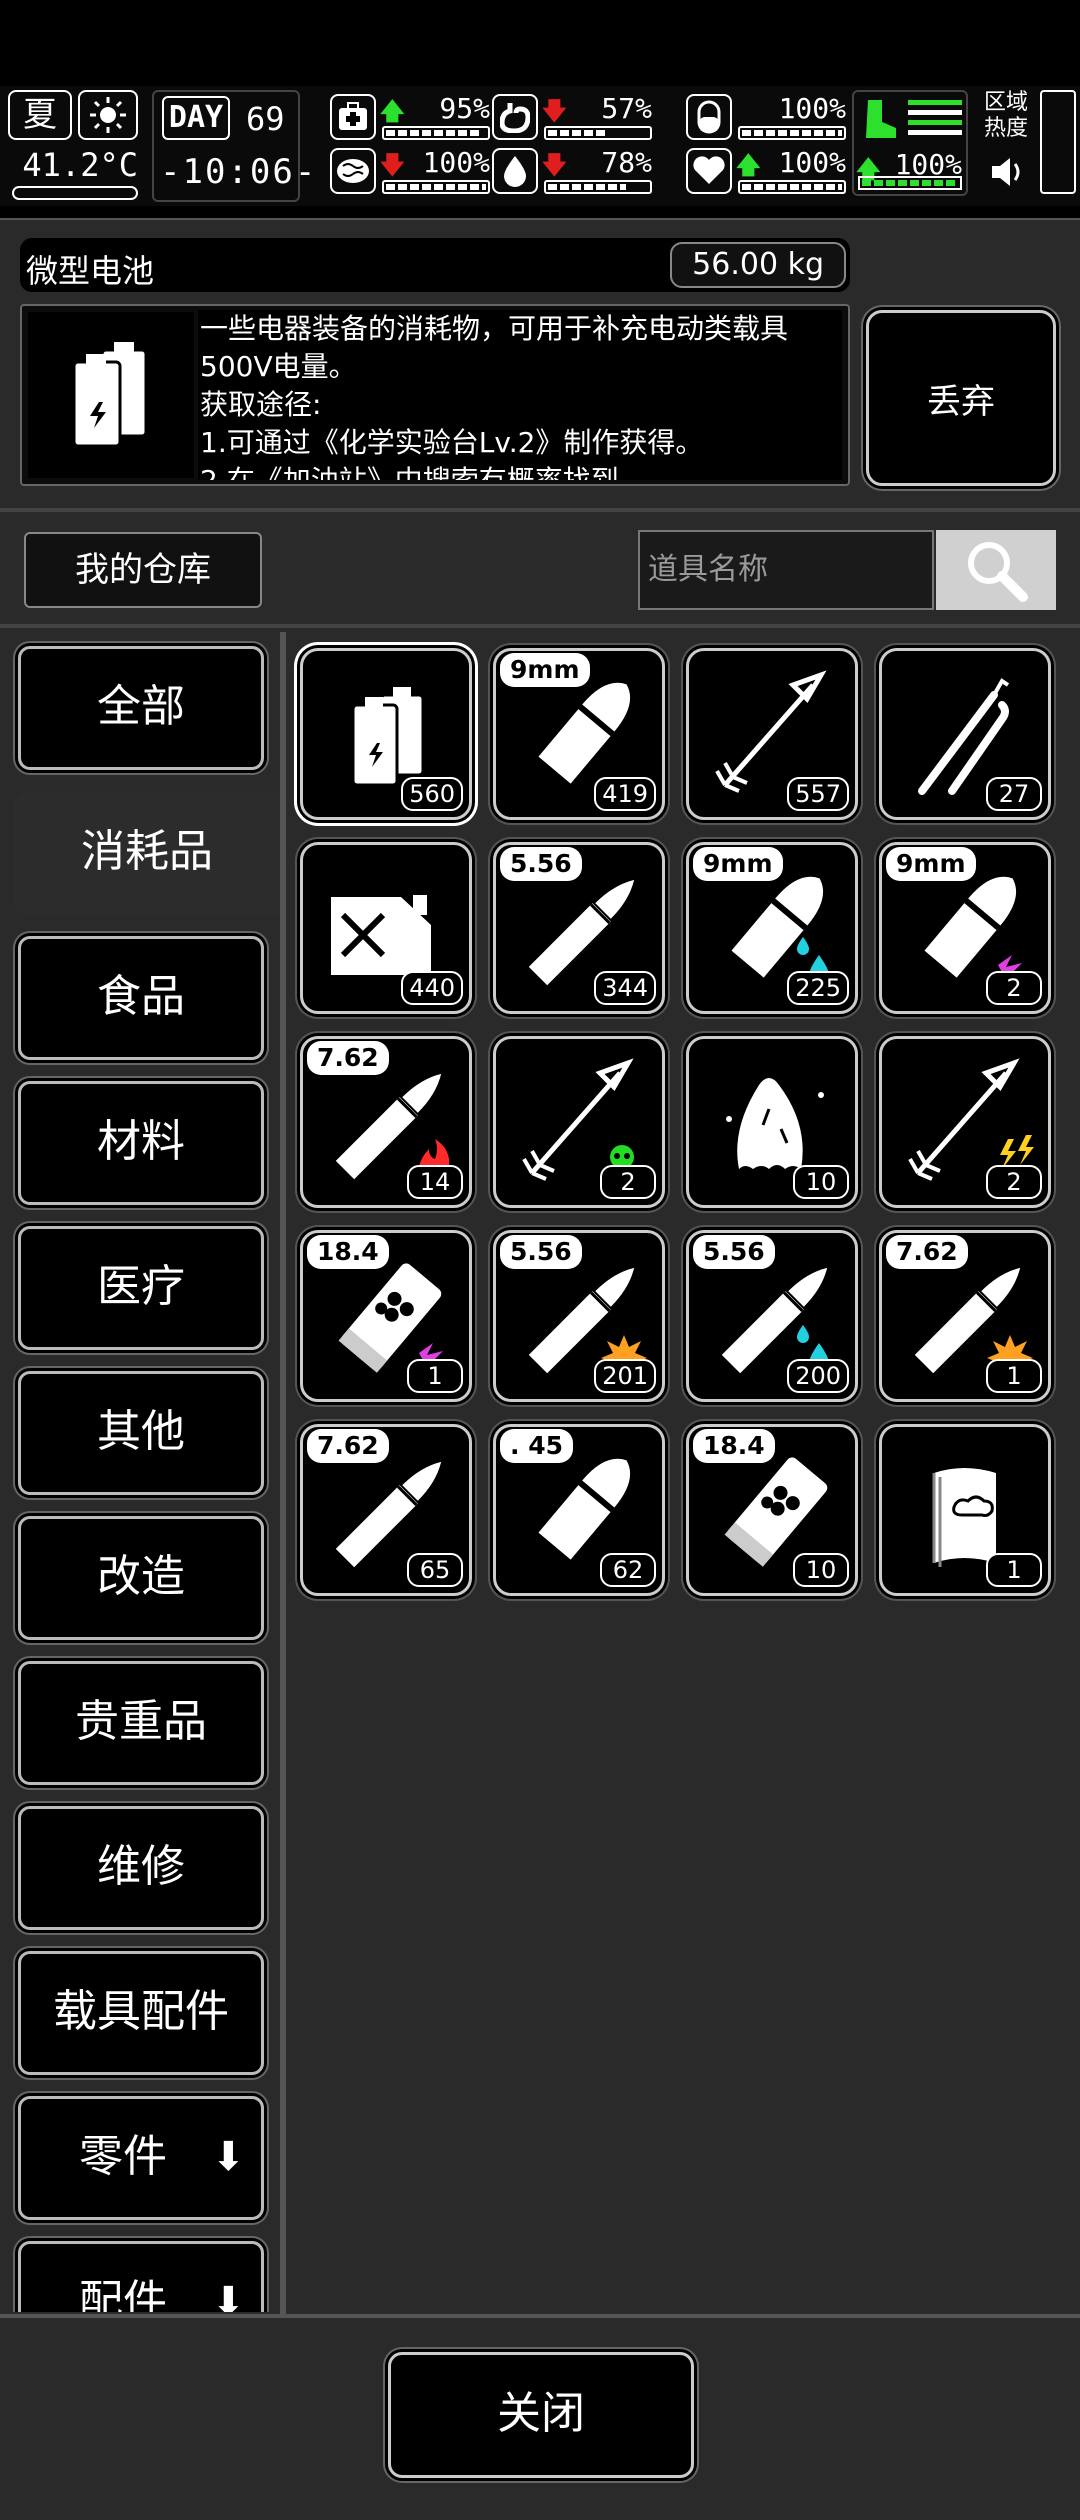  What do you see at coordinates (1008, 172) in the screenshot?
I see `speaker-icon` at bounding box center [1008, 172].